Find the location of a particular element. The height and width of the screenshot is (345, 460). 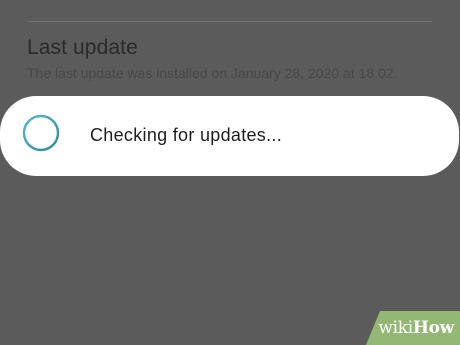

divider is located at coordinates (230, 21).